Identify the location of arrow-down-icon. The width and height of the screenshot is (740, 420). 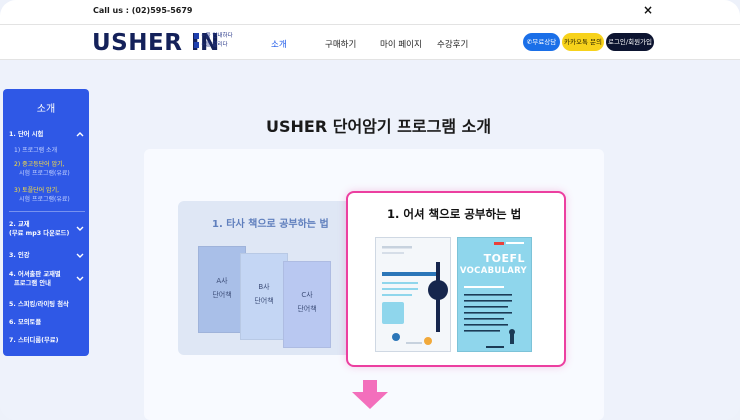
(370, 394).